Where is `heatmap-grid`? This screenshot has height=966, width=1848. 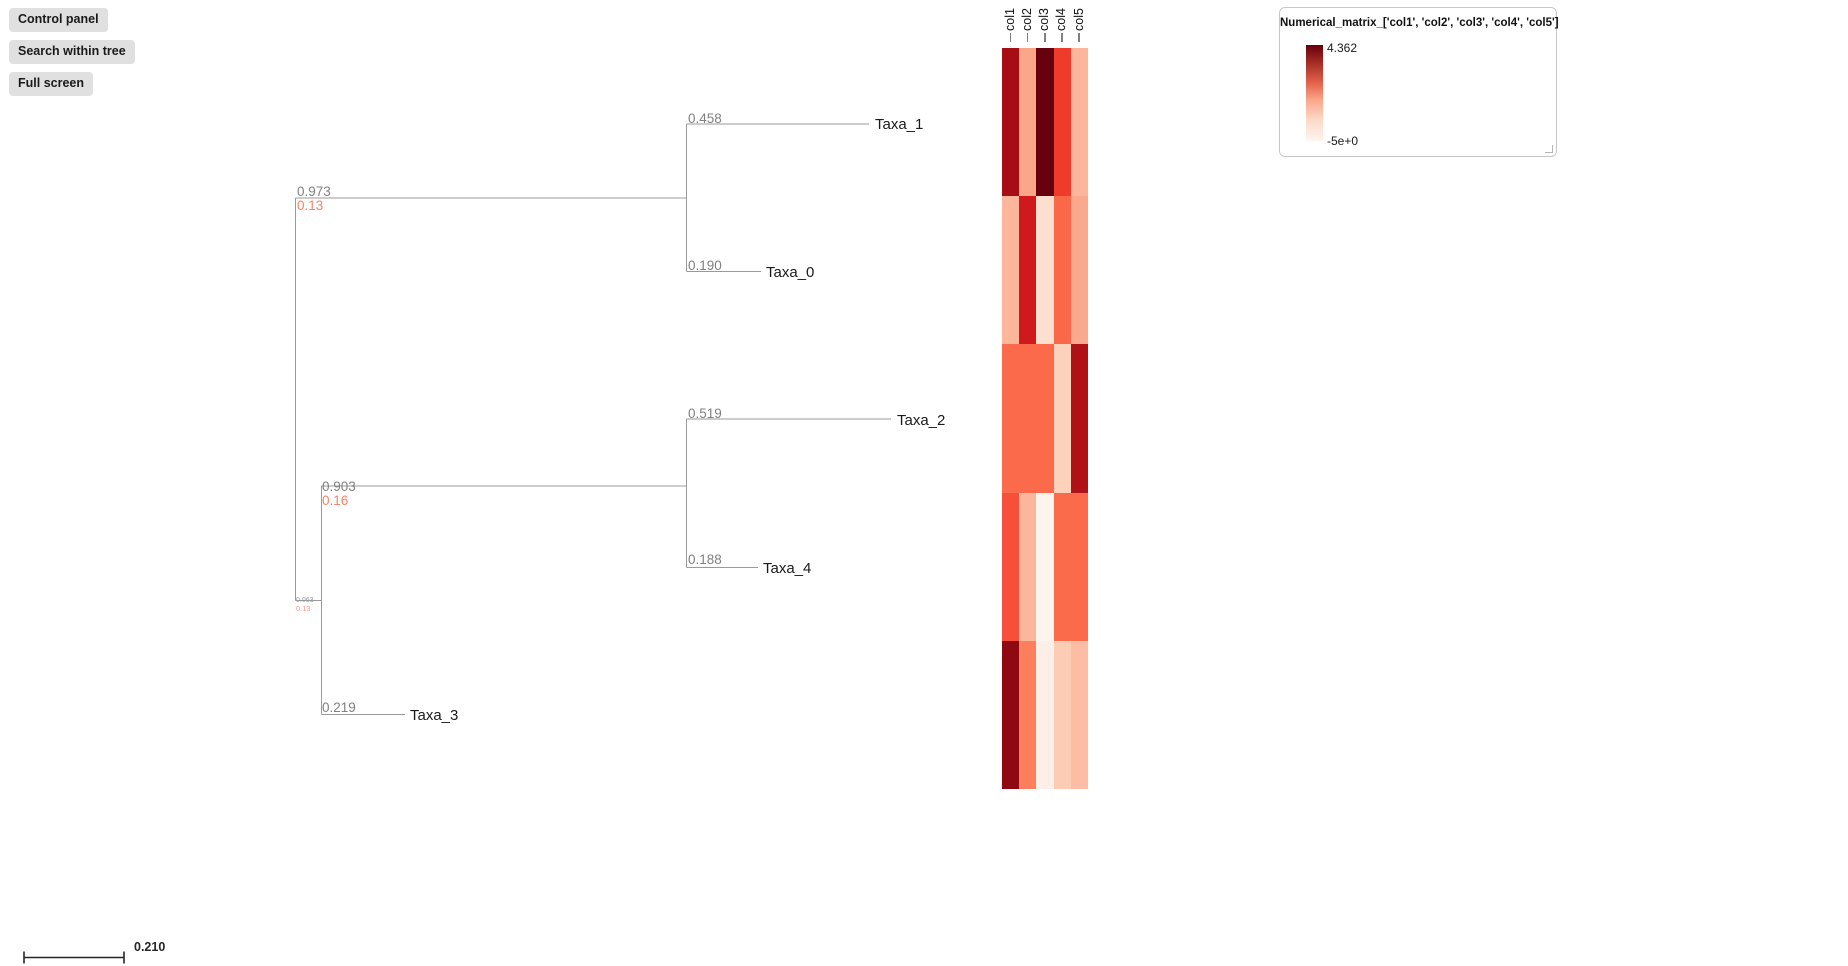 heatmap-grid is located at coordinates (1045, 418).